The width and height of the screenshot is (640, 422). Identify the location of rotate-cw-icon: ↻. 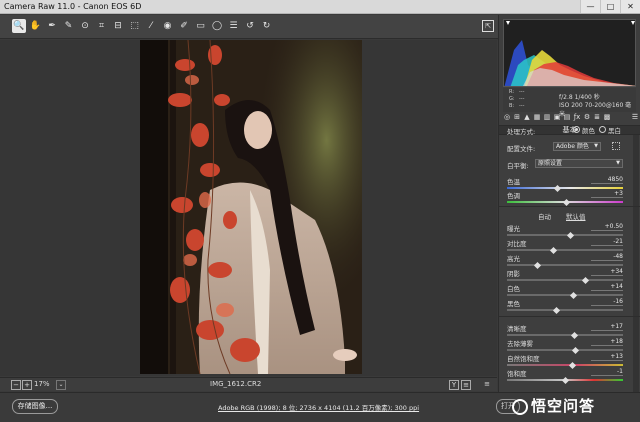
(267, 26).